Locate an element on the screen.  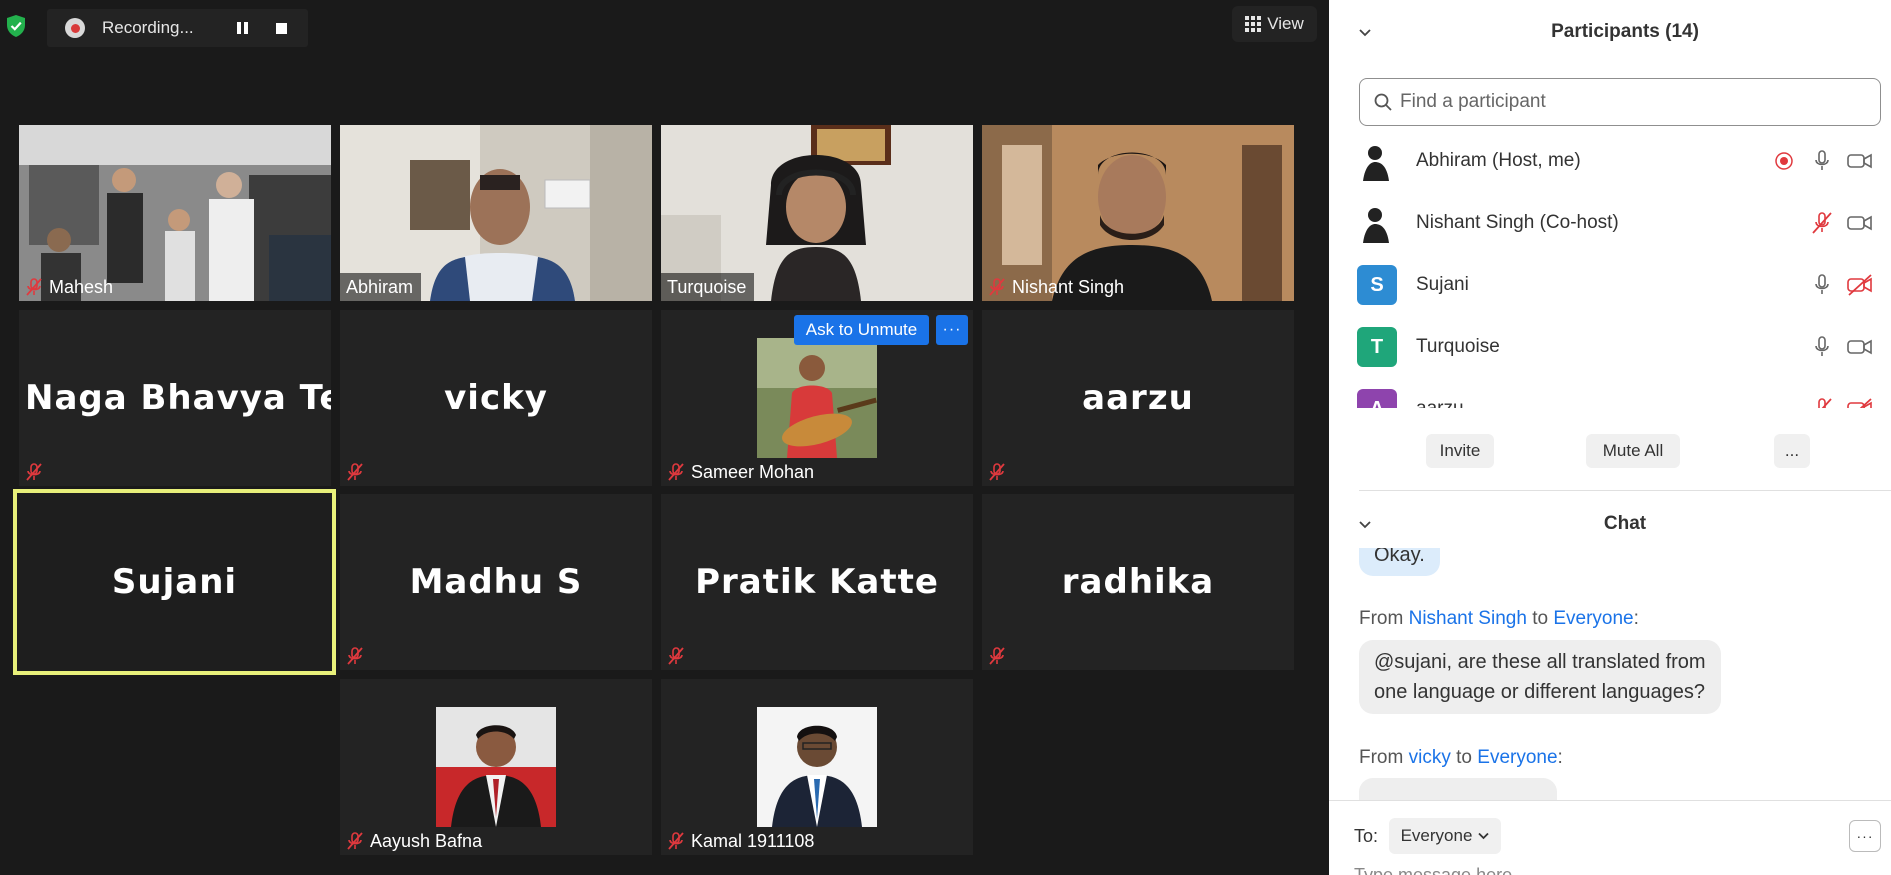
participant-display-name: Madhu S is located at coordinates (496, 582).